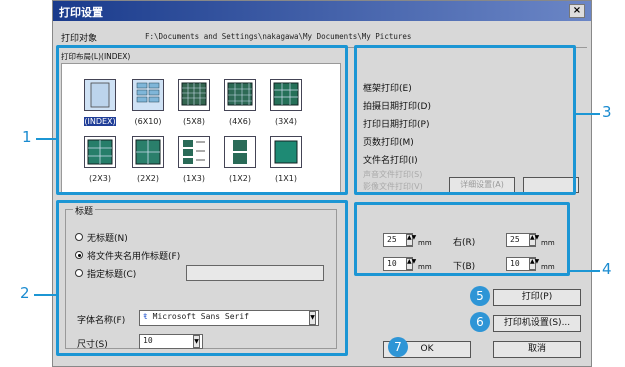  What do you see at coordinates (79, 39) in the screenshot?
I see `print-target-label: 打印对象` at bounding box center [79, 39].